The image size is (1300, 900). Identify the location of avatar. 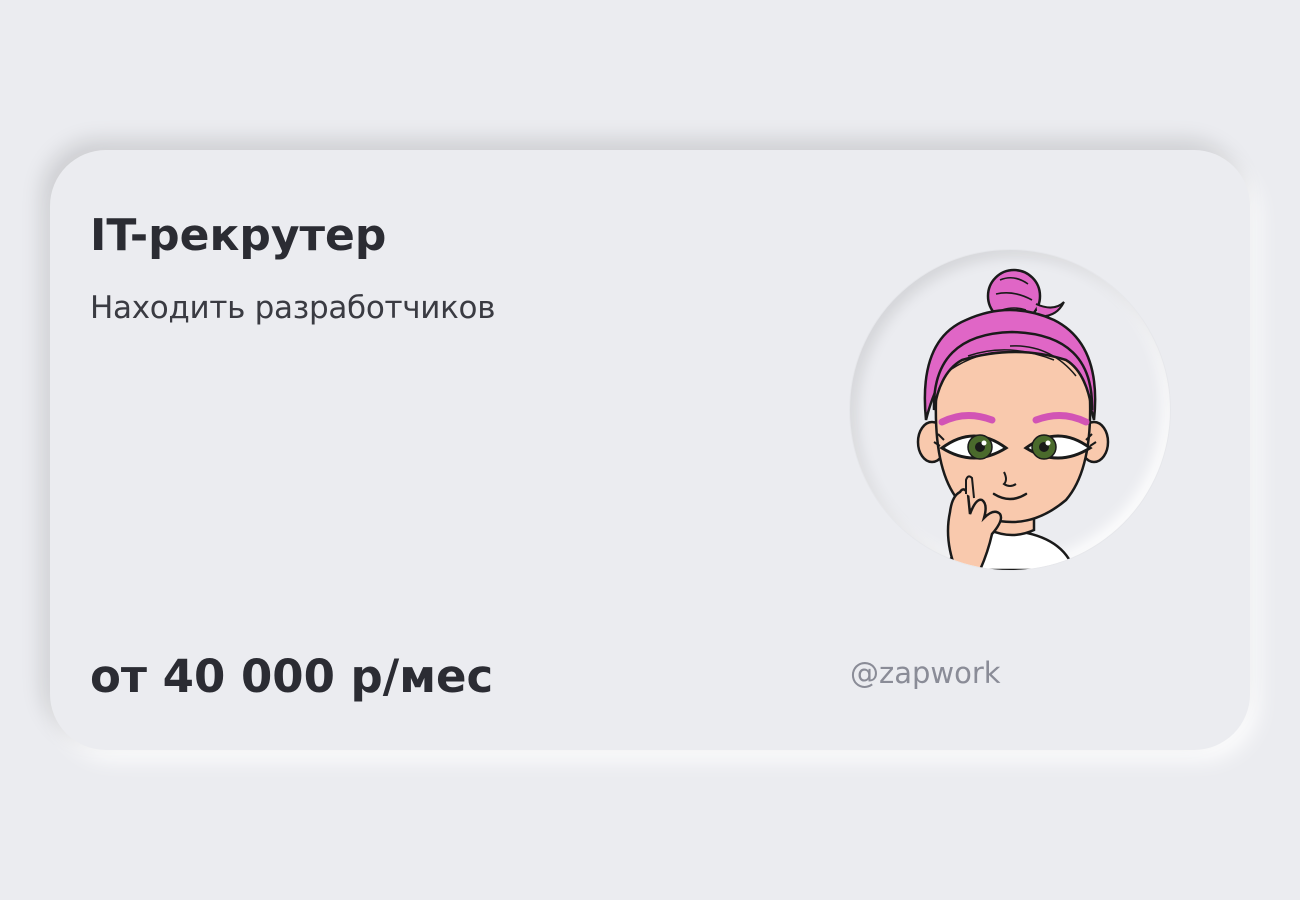
(1010, 410).